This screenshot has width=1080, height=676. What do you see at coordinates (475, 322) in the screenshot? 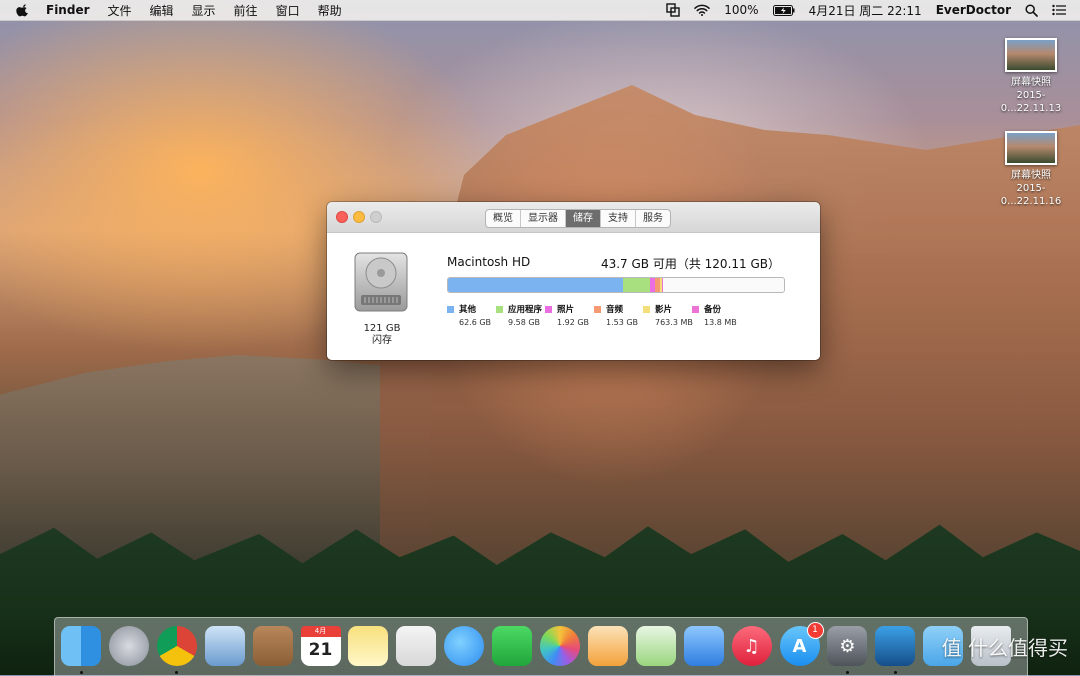
I see `legend-value: 62.6 GB` at bounding box center [475, 322].